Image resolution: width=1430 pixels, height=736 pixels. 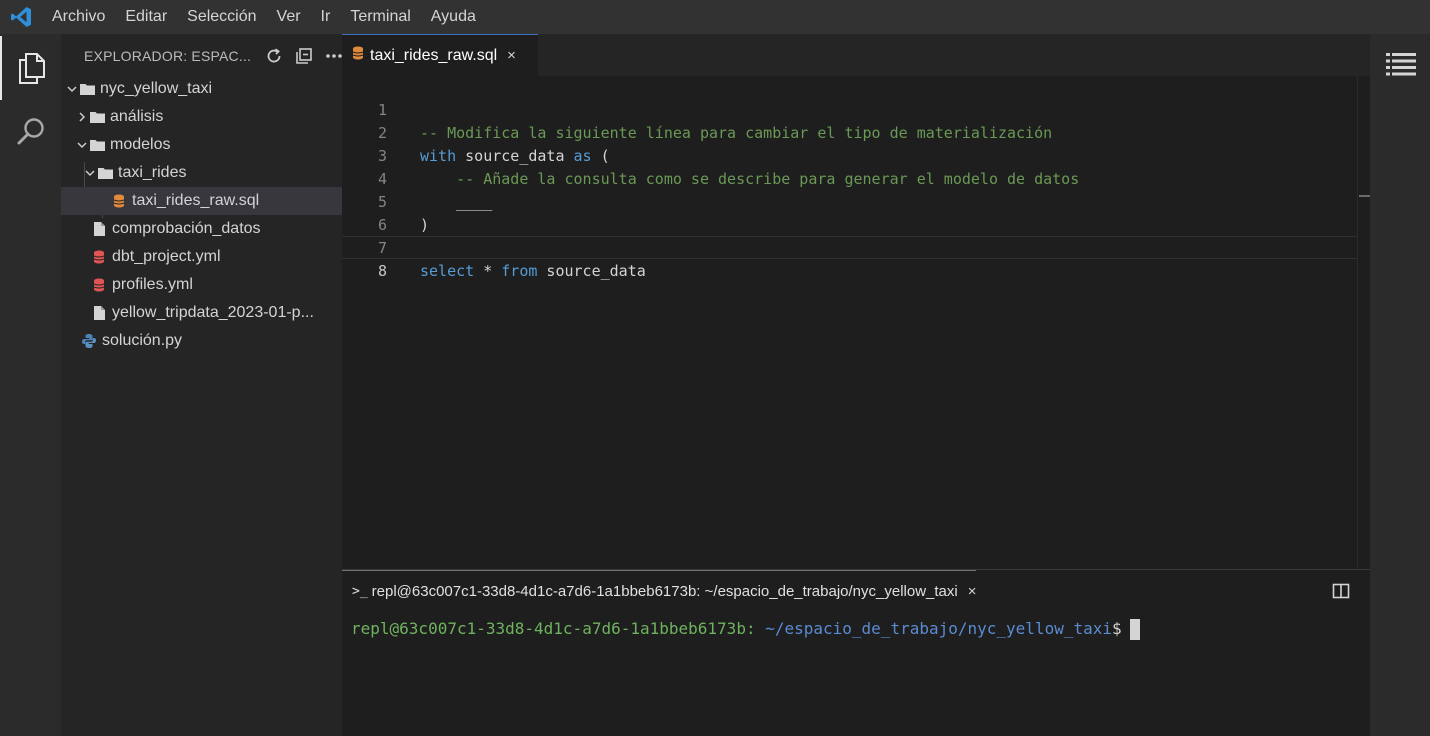 I want to click on tab-taxi-rides-raw-sql: taxi_rides_raw.sql ×, so click(x=440, y=55).